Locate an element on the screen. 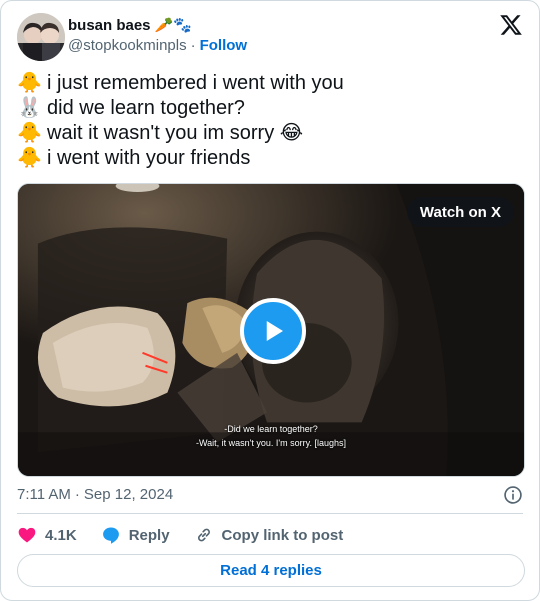  play-icon is located at coordinates (274, 331).